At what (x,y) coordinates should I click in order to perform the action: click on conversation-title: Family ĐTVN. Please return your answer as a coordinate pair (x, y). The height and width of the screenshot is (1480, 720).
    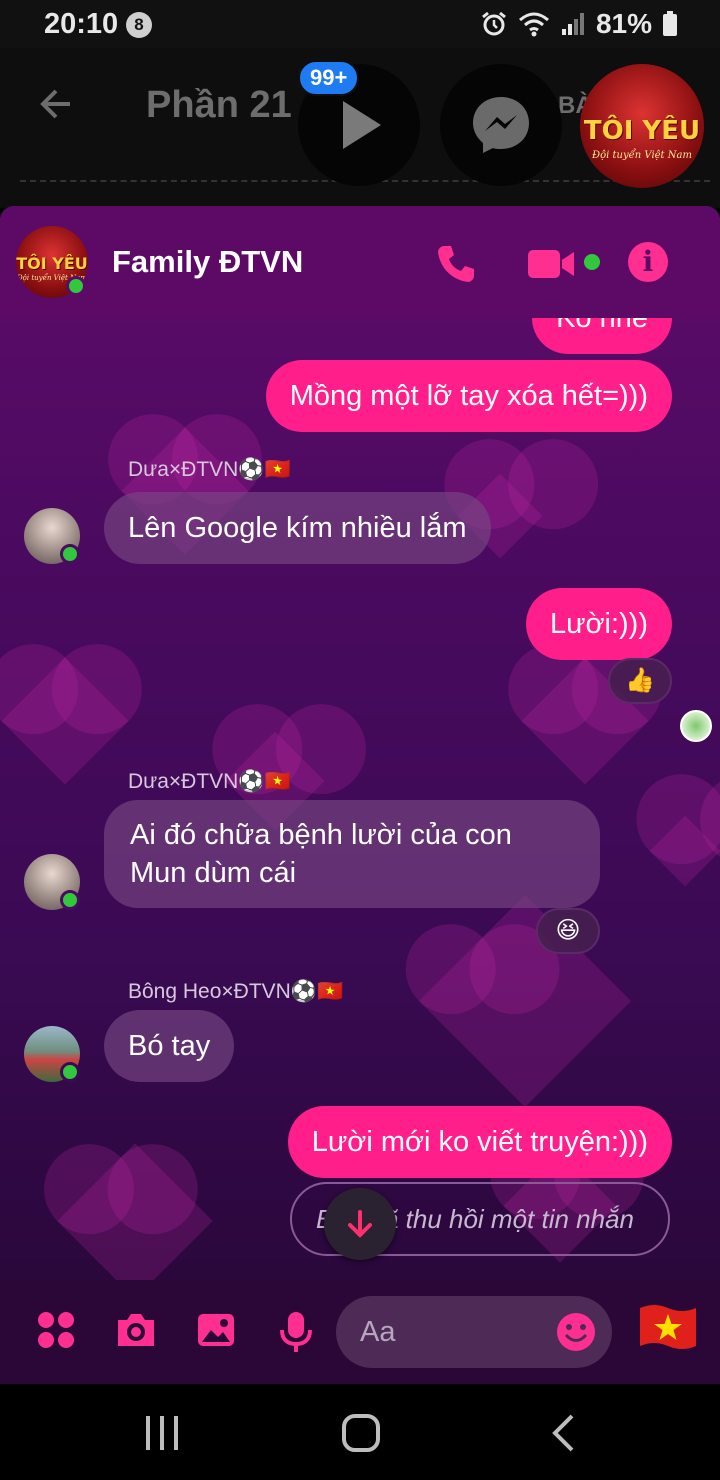
    Looking at the image, I should click on (207, 262).